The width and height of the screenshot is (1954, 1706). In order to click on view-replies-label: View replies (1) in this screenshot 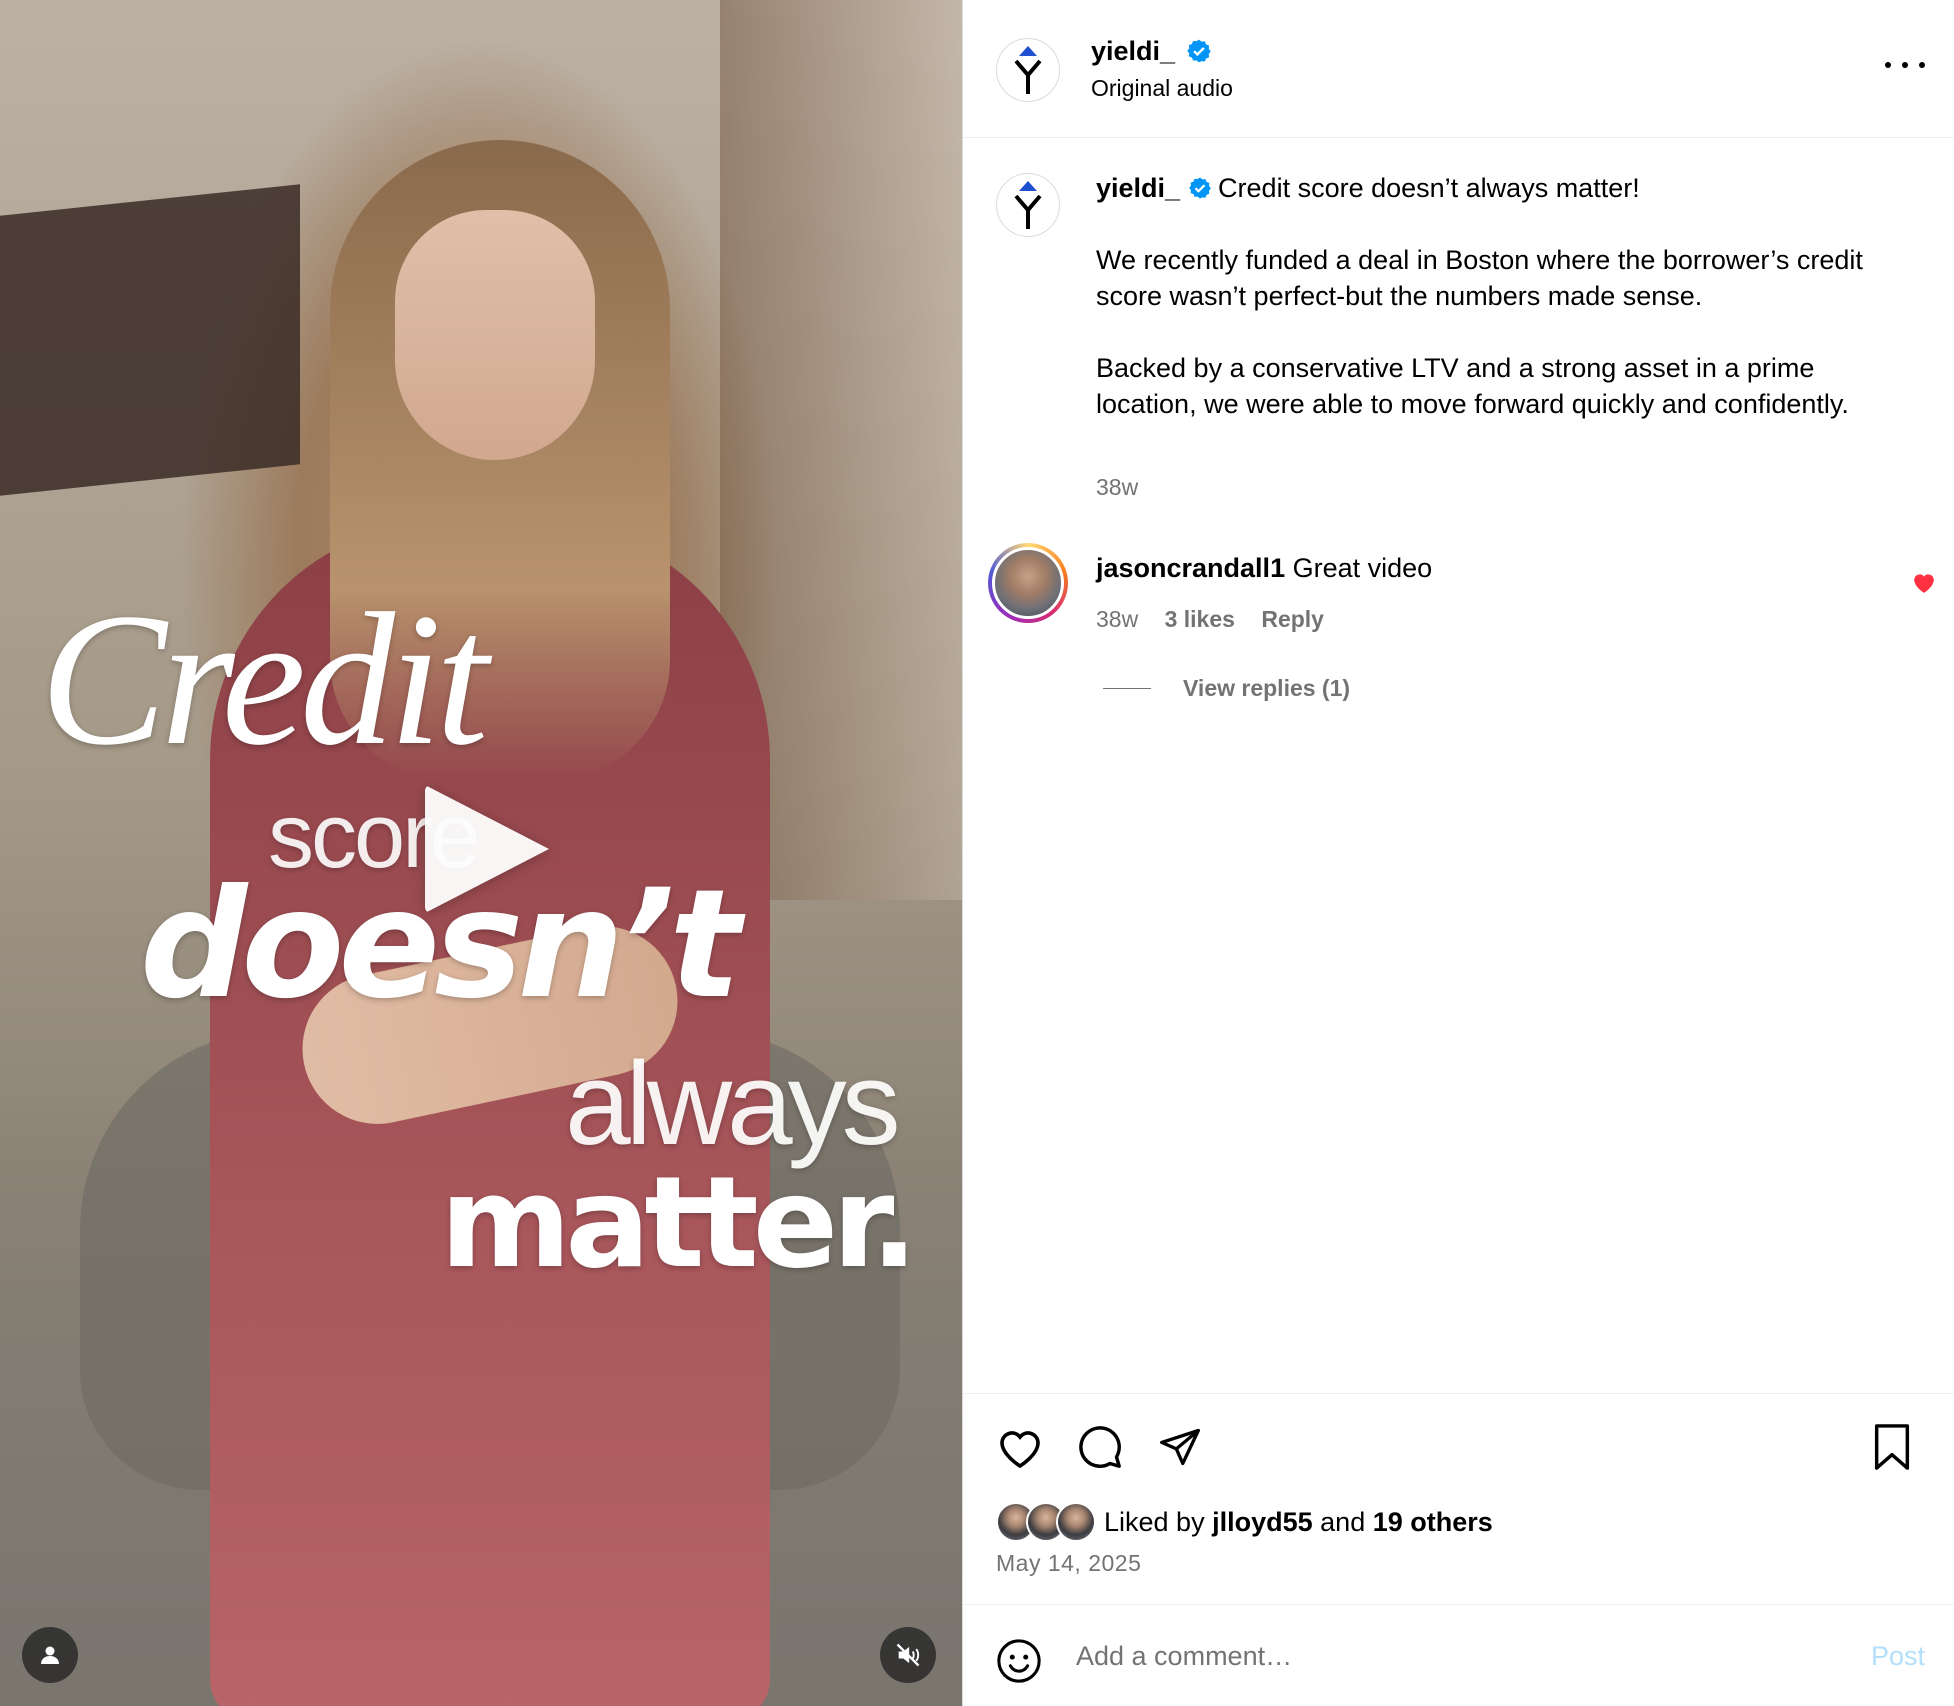, I will do `click(1267, 688)`.